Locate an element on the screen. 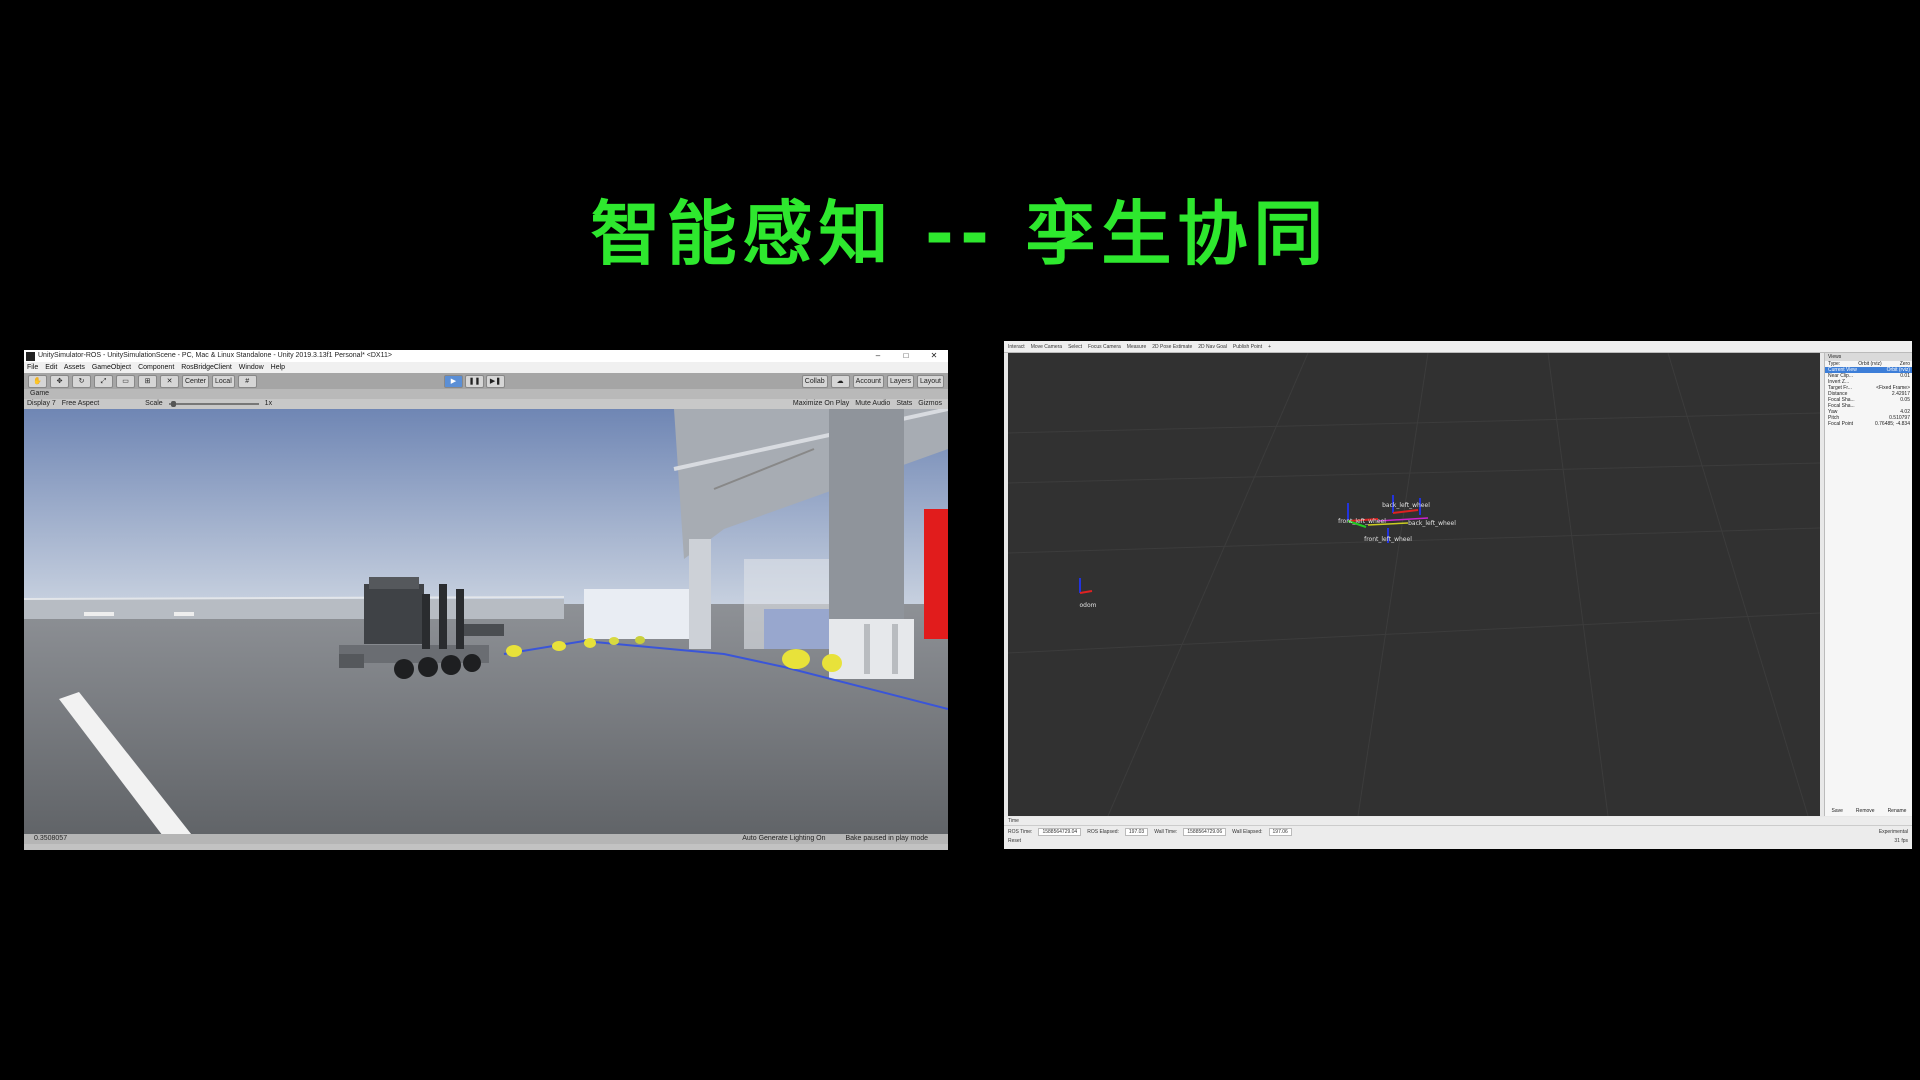 Image resolution: width=1920 pixels, height=1080 pixels. wall-elapsed-value: 197.06 is located at coordinates (1280, 832).